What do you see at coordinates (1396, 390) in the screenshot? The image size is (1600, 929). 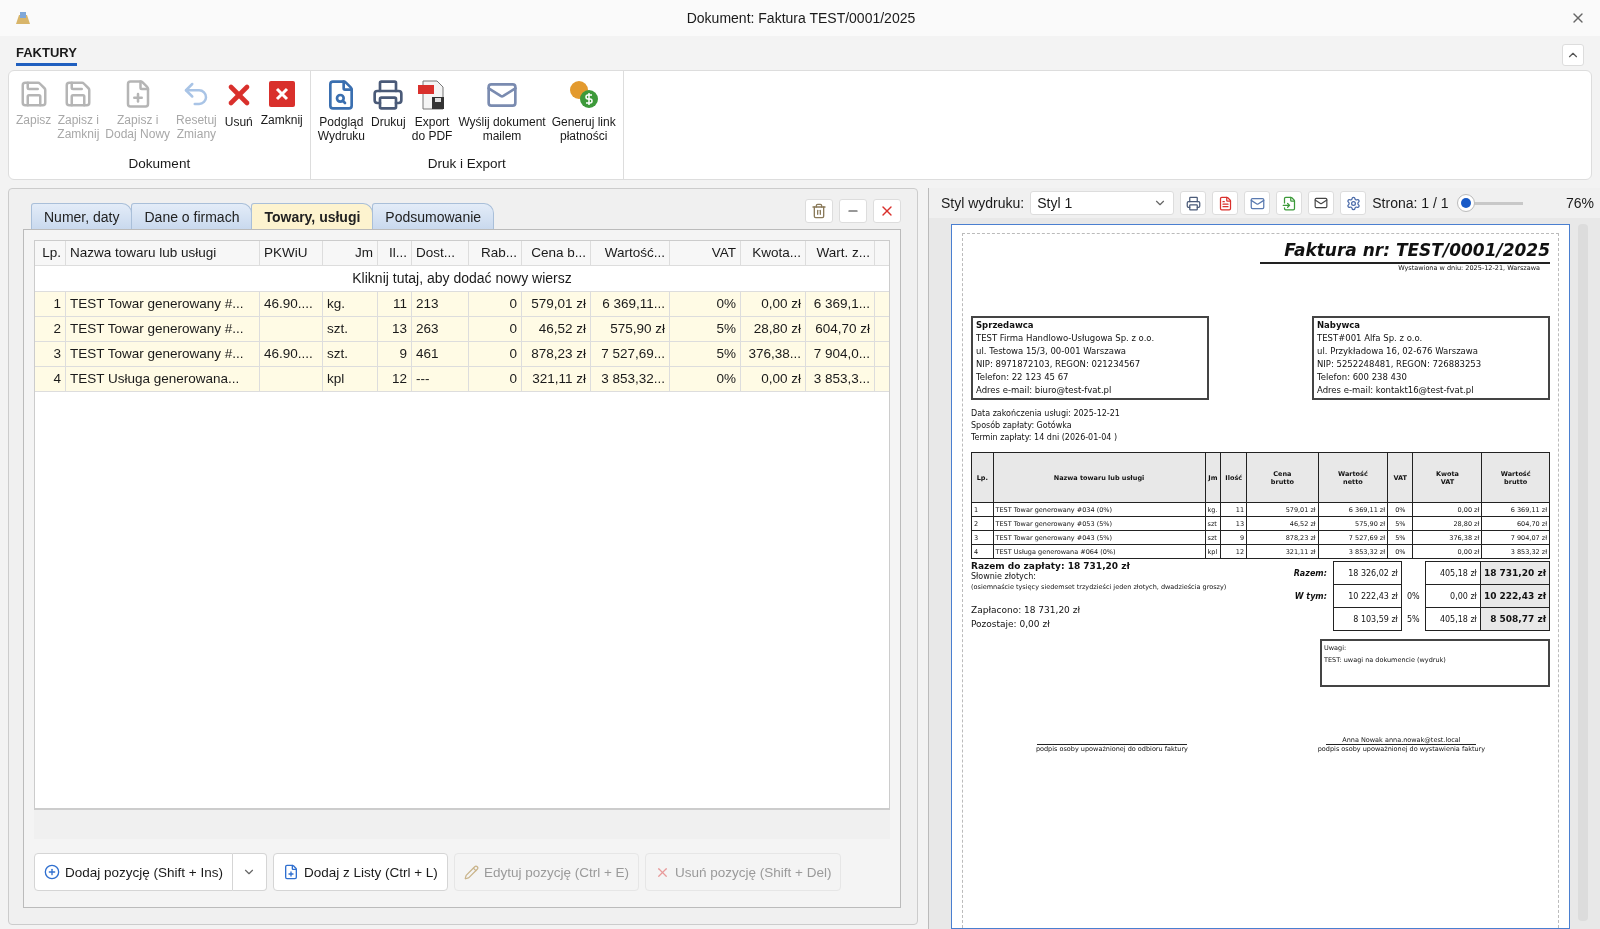 I see `party-line: Adres e-mail: kontakt16@test-fvat.pl` at bounding box center [1396, 390].